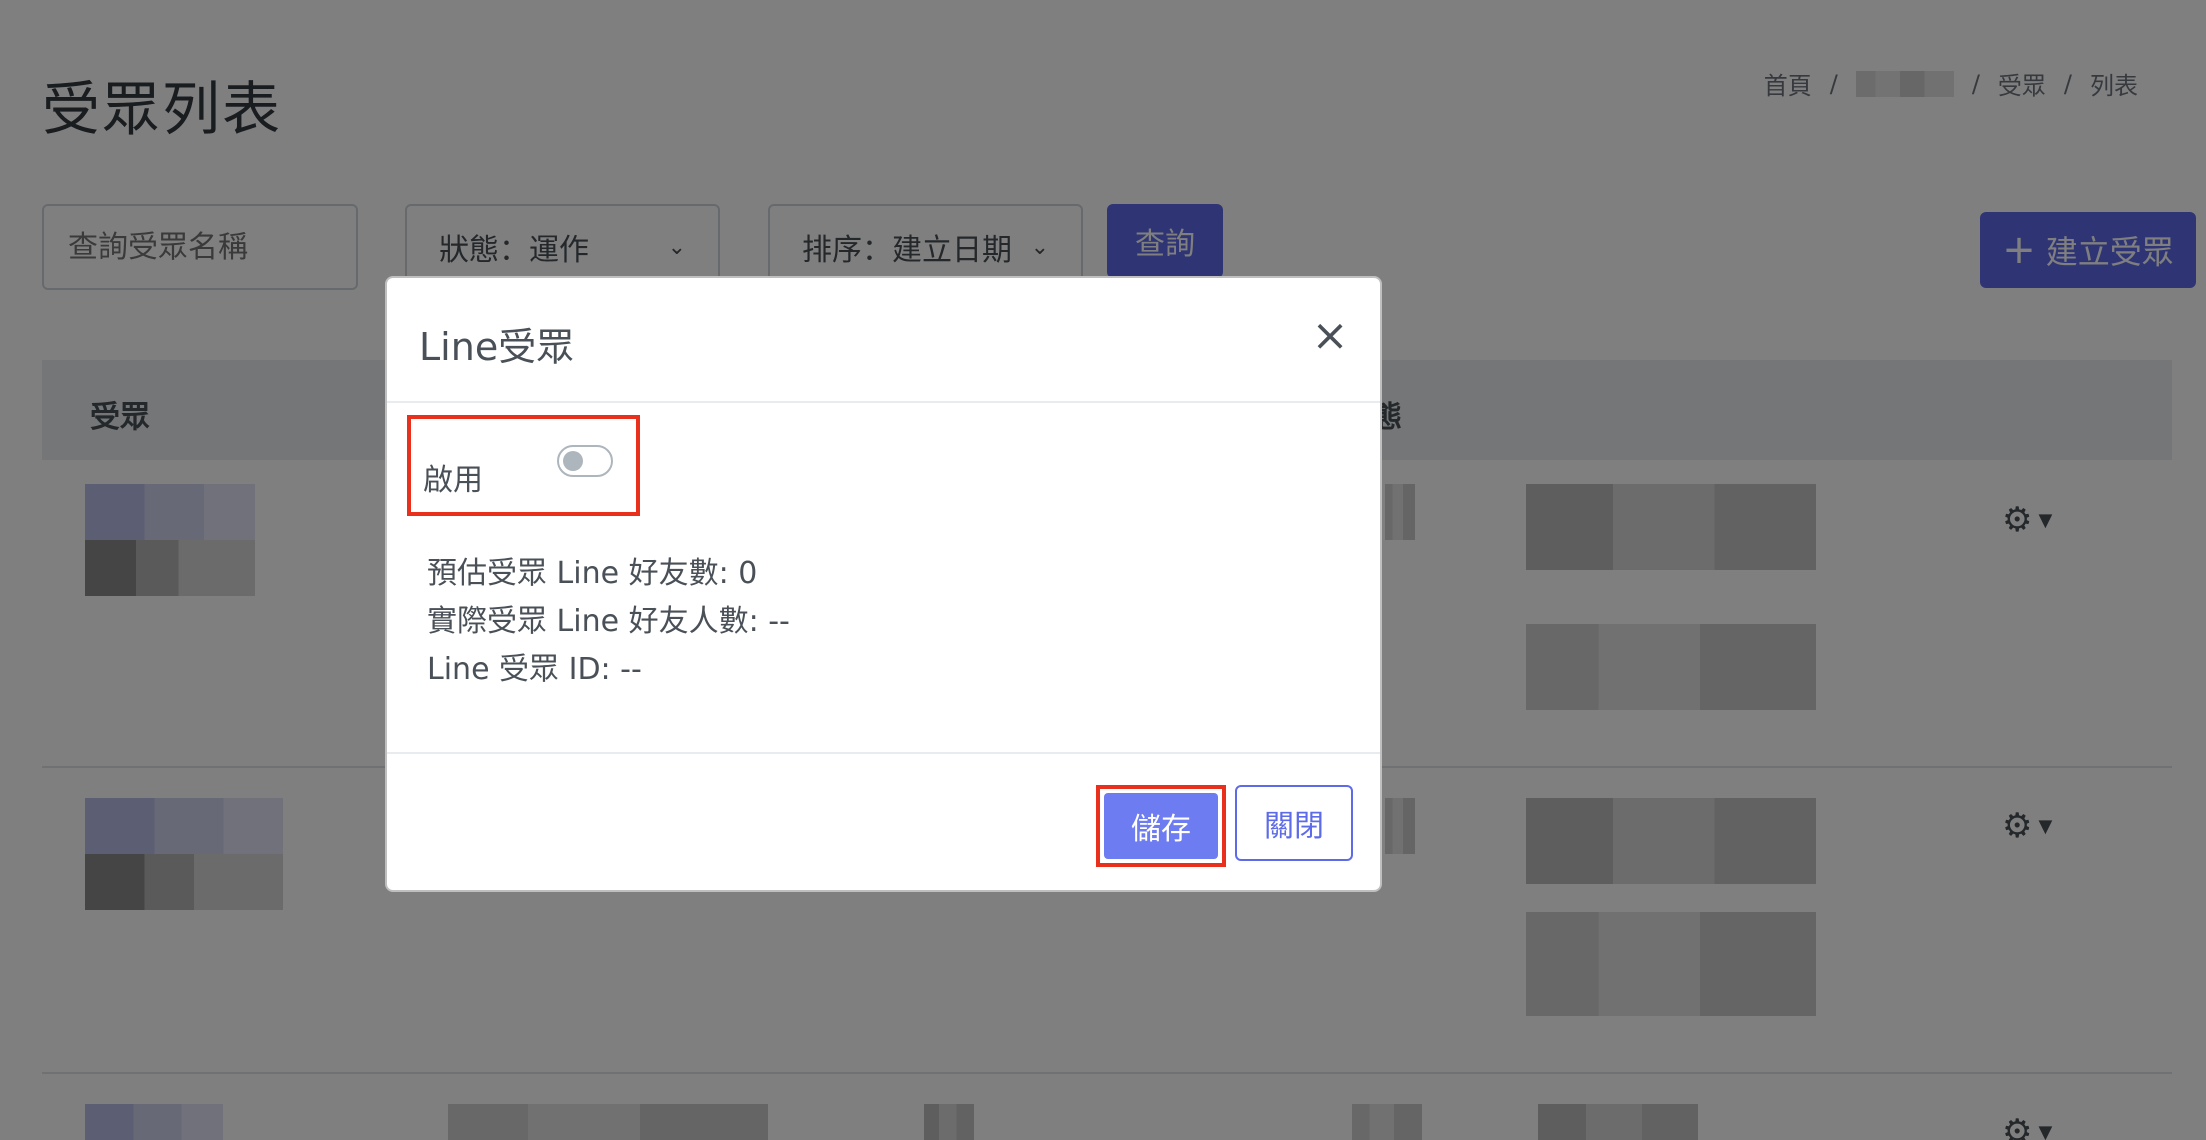 The image size is (2206, 1140). Describe the element at coordinates (1330, 336) in the screenshot. I see `close-icon: ×` at that location.